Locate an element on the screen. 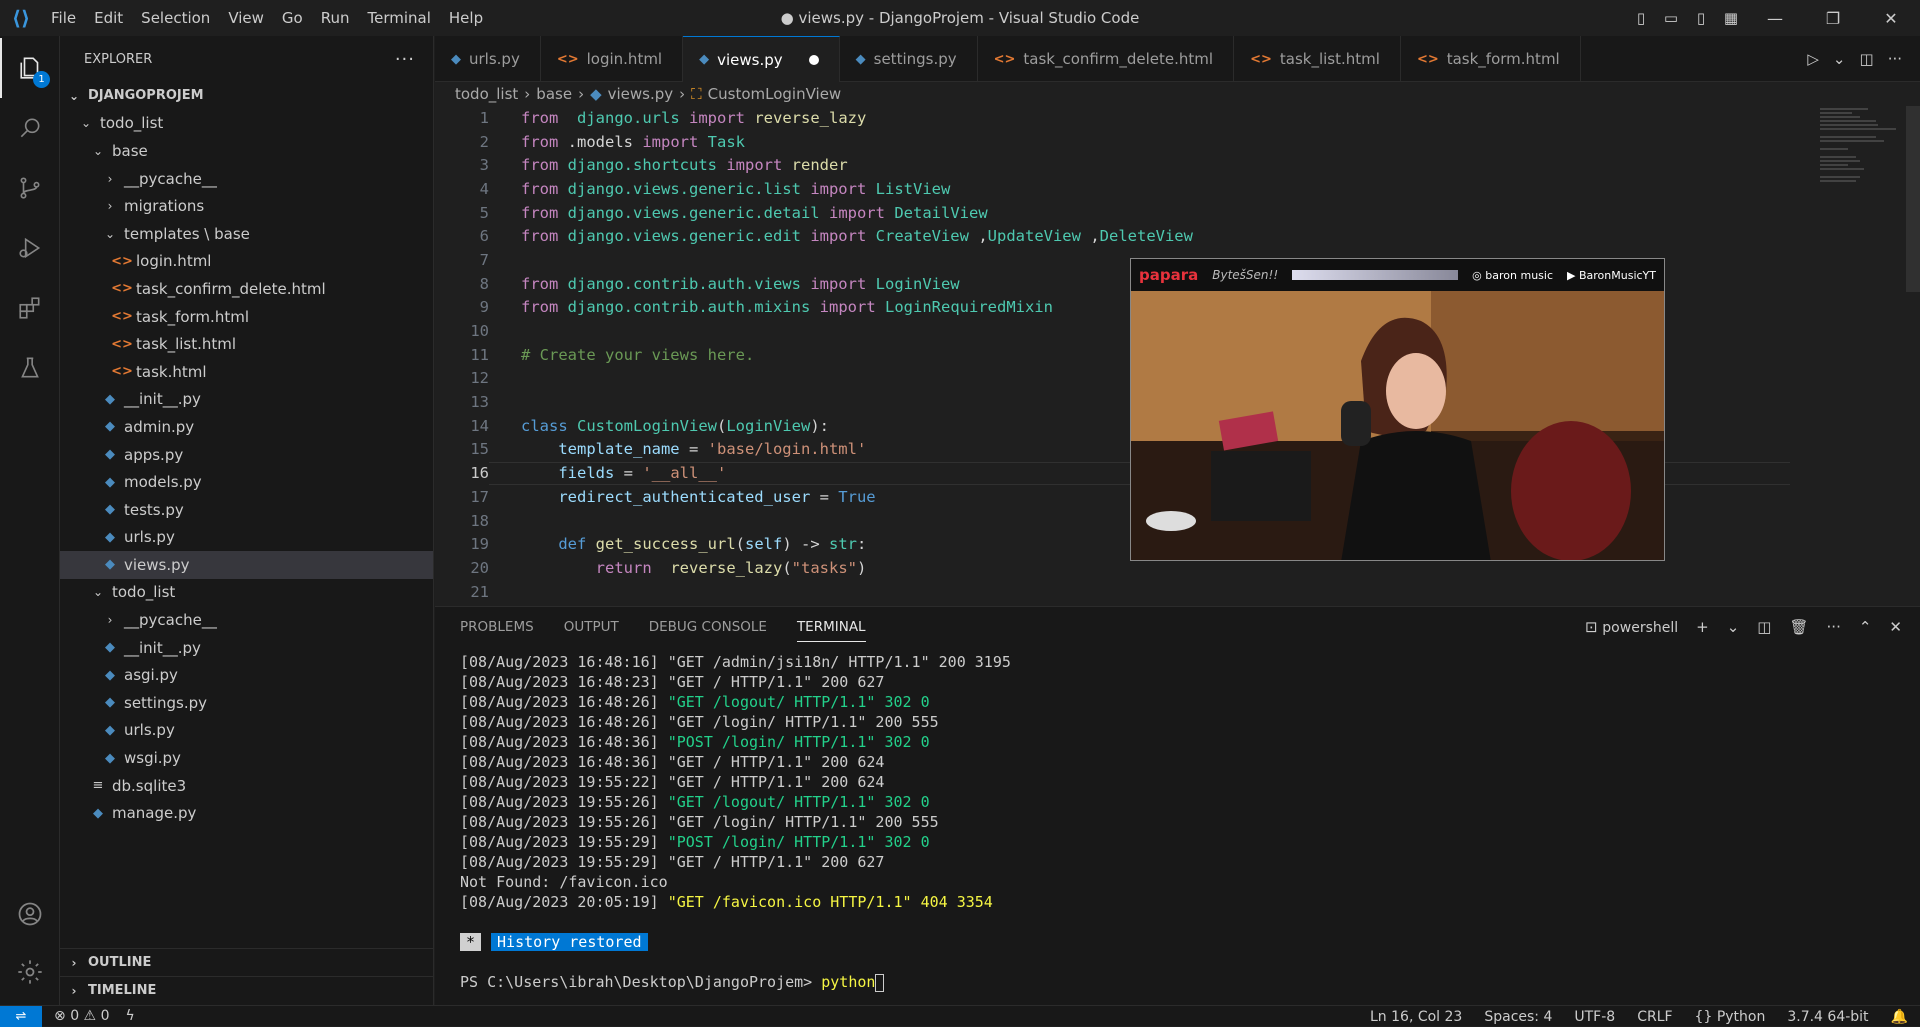 The image size is (1920, 1027). toggle-primary-sidebar-icon: ▯ is located at coordinates (1641, 18).